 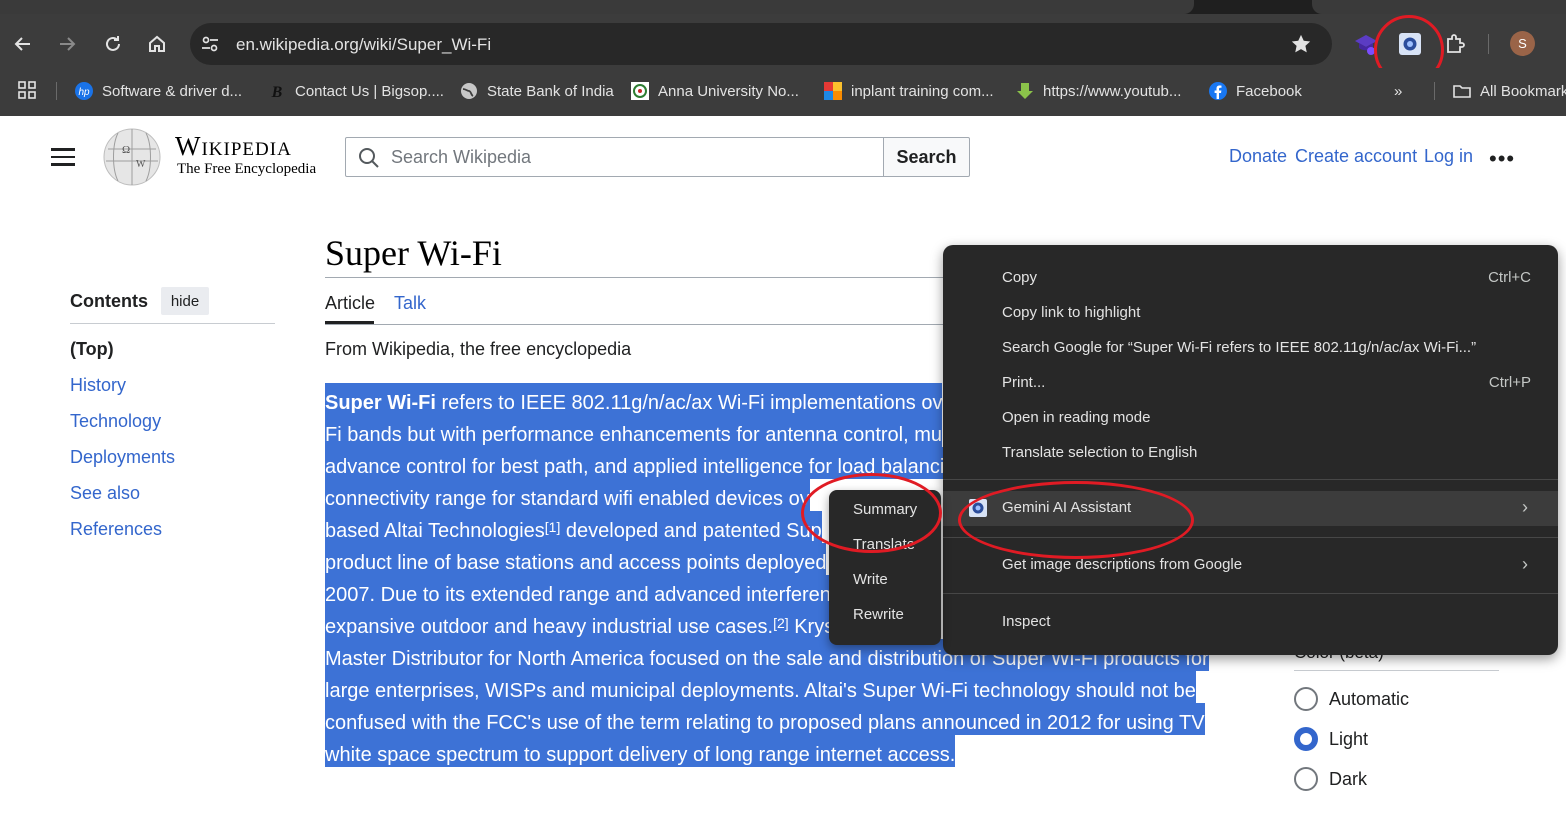 I want to click on search-icon, so click(x=369, y=158).